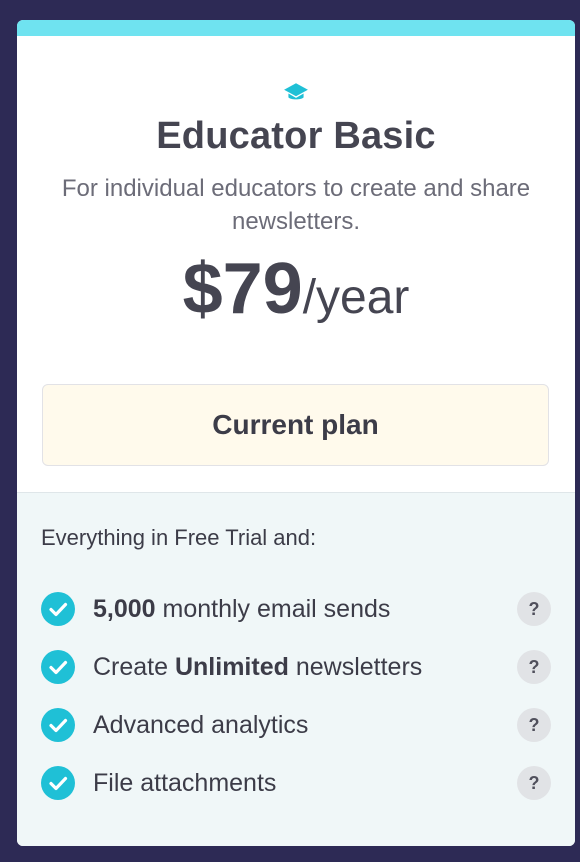 The width and height of the screenshot is (580, 862). Describe the element at coordinates (258, 666) in the screenshot. I see `feature-label: Create Unlimited newsletters` at that location.